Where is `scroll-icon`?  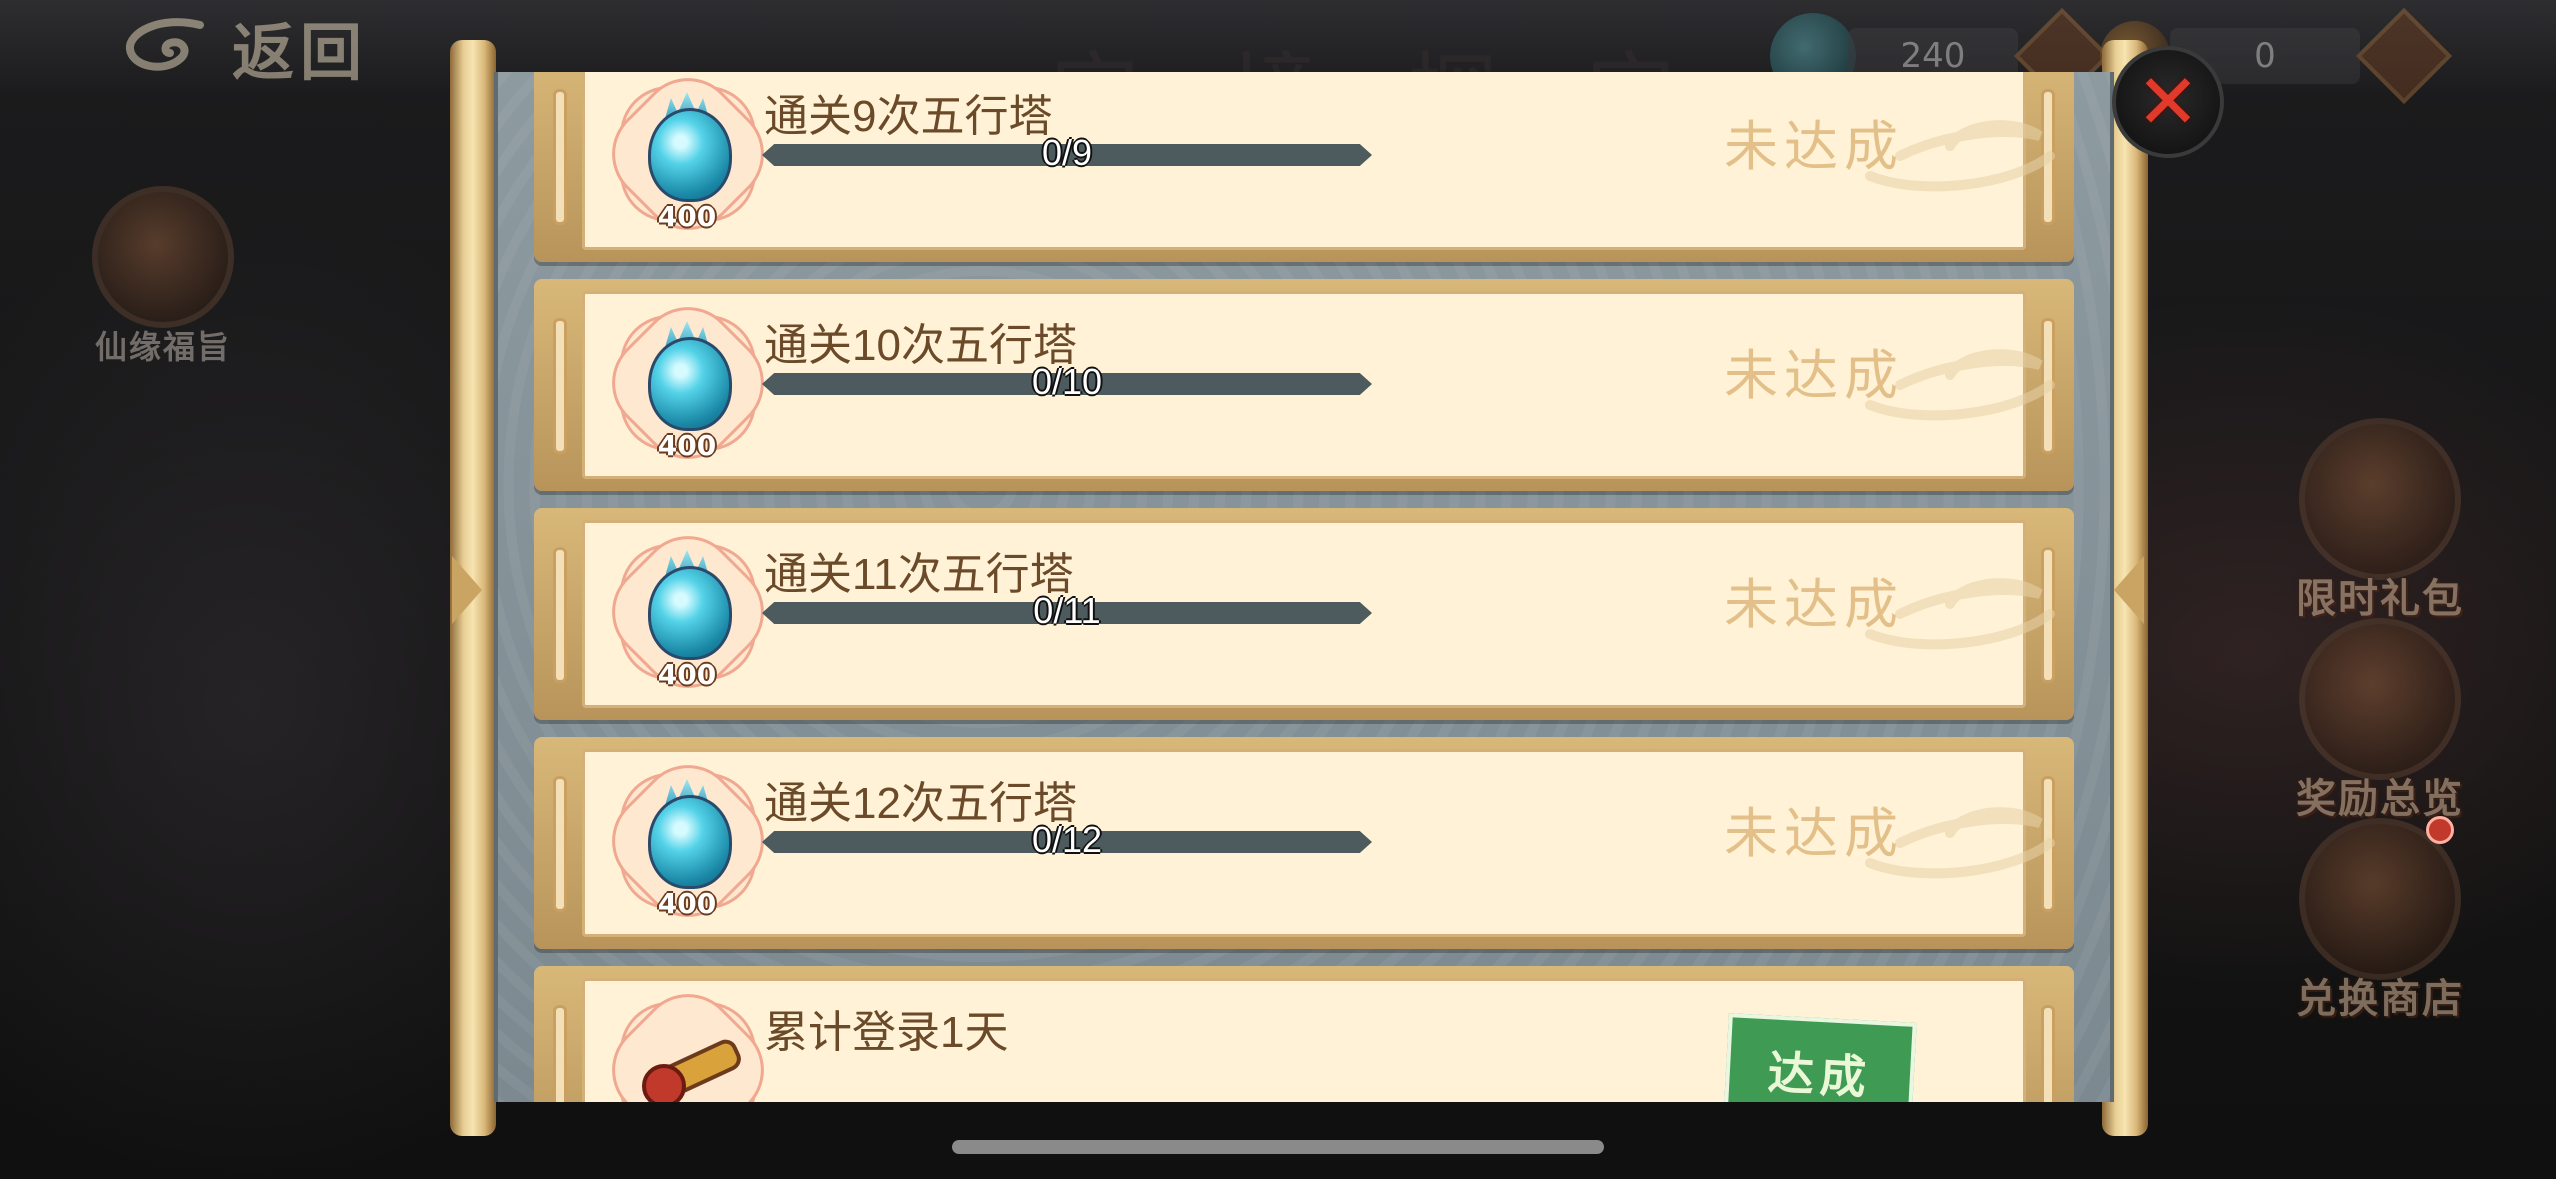
scroll-icon is located at coordinates (163, 257).